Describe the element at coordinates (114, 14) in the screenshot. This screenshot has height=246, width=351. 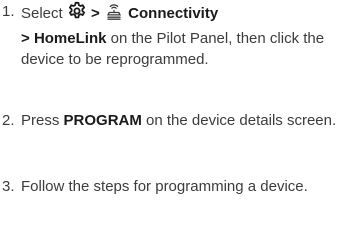
I see `connectivity-icon` at that location.